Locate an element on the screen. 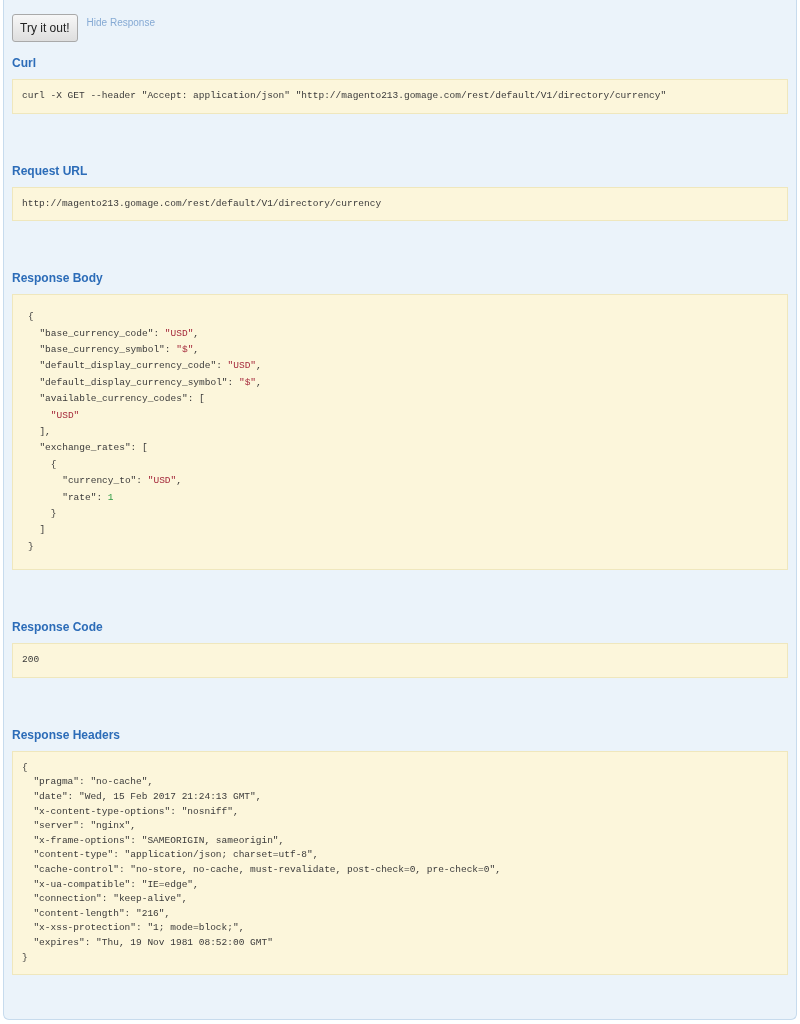 The height and width of the screenshot is (1024, 800). section-heading: Request URL is located at coordinates (50, 170).